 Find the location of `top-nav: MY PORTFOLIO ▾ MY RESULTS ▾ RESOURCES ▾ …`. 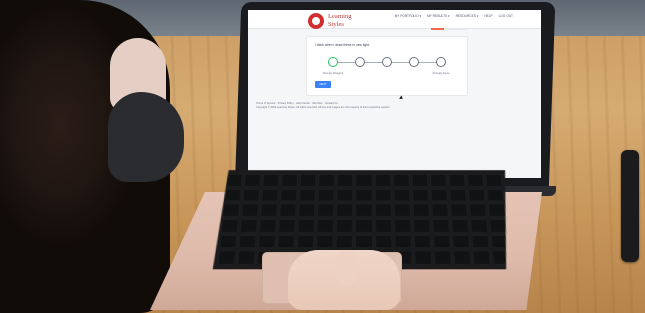

top-nav: MY PORTFOLIO ▾ MY RESULTS ▾ RESOURCES ▾ … is located at coordinates (454, 16).